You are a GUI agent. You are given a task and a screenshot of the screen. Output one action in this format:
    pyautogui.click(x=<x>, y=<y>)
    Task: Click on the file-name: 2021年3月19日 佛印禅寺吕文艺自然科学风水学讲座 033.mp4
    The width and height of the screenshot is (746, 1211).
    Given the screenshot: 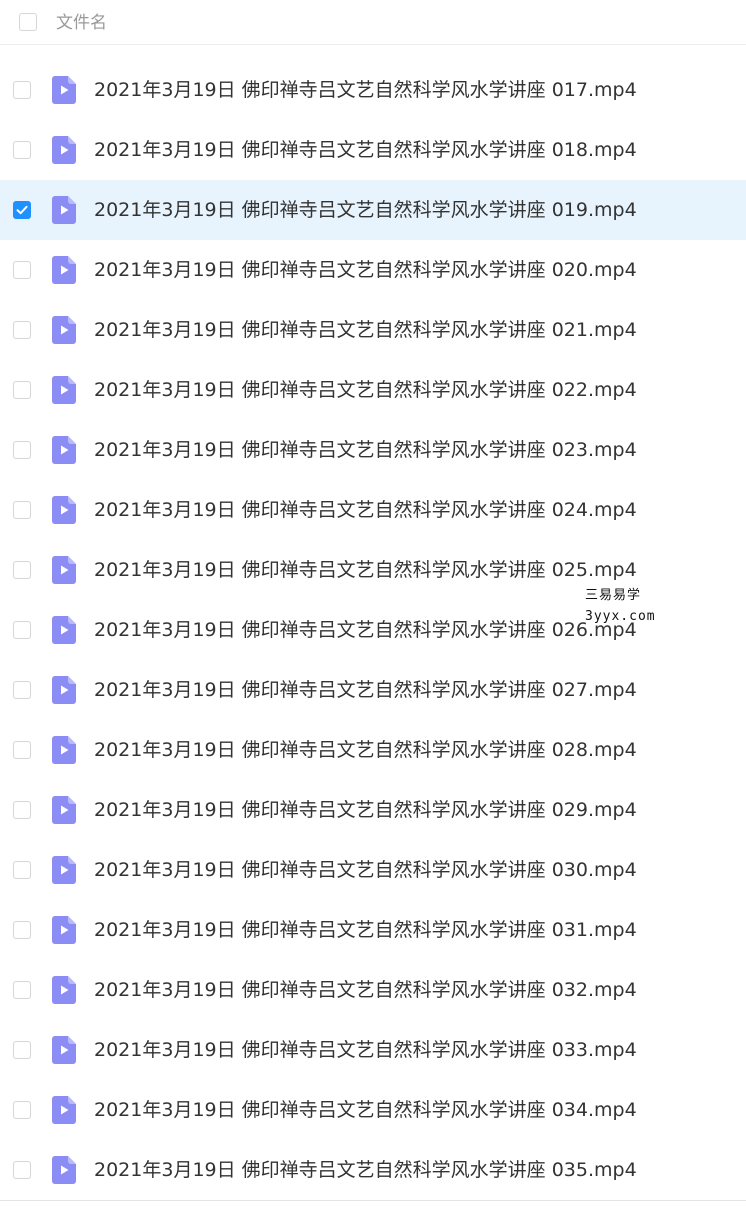 What is the action you would take?
    pyautogui.click(x=365, y=1050)
    